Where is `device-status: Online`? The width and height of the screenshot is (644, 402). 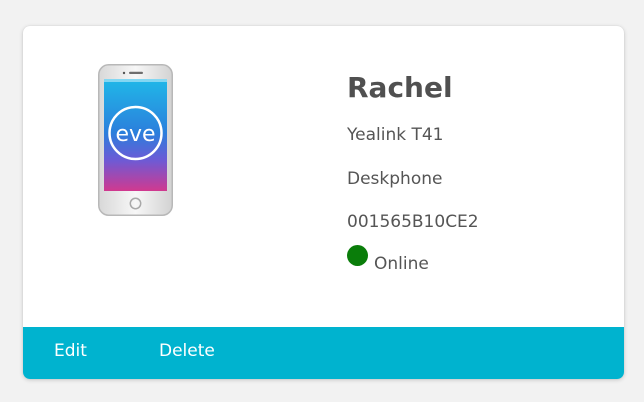 device-status: Online is located at coordinates (388, 259).